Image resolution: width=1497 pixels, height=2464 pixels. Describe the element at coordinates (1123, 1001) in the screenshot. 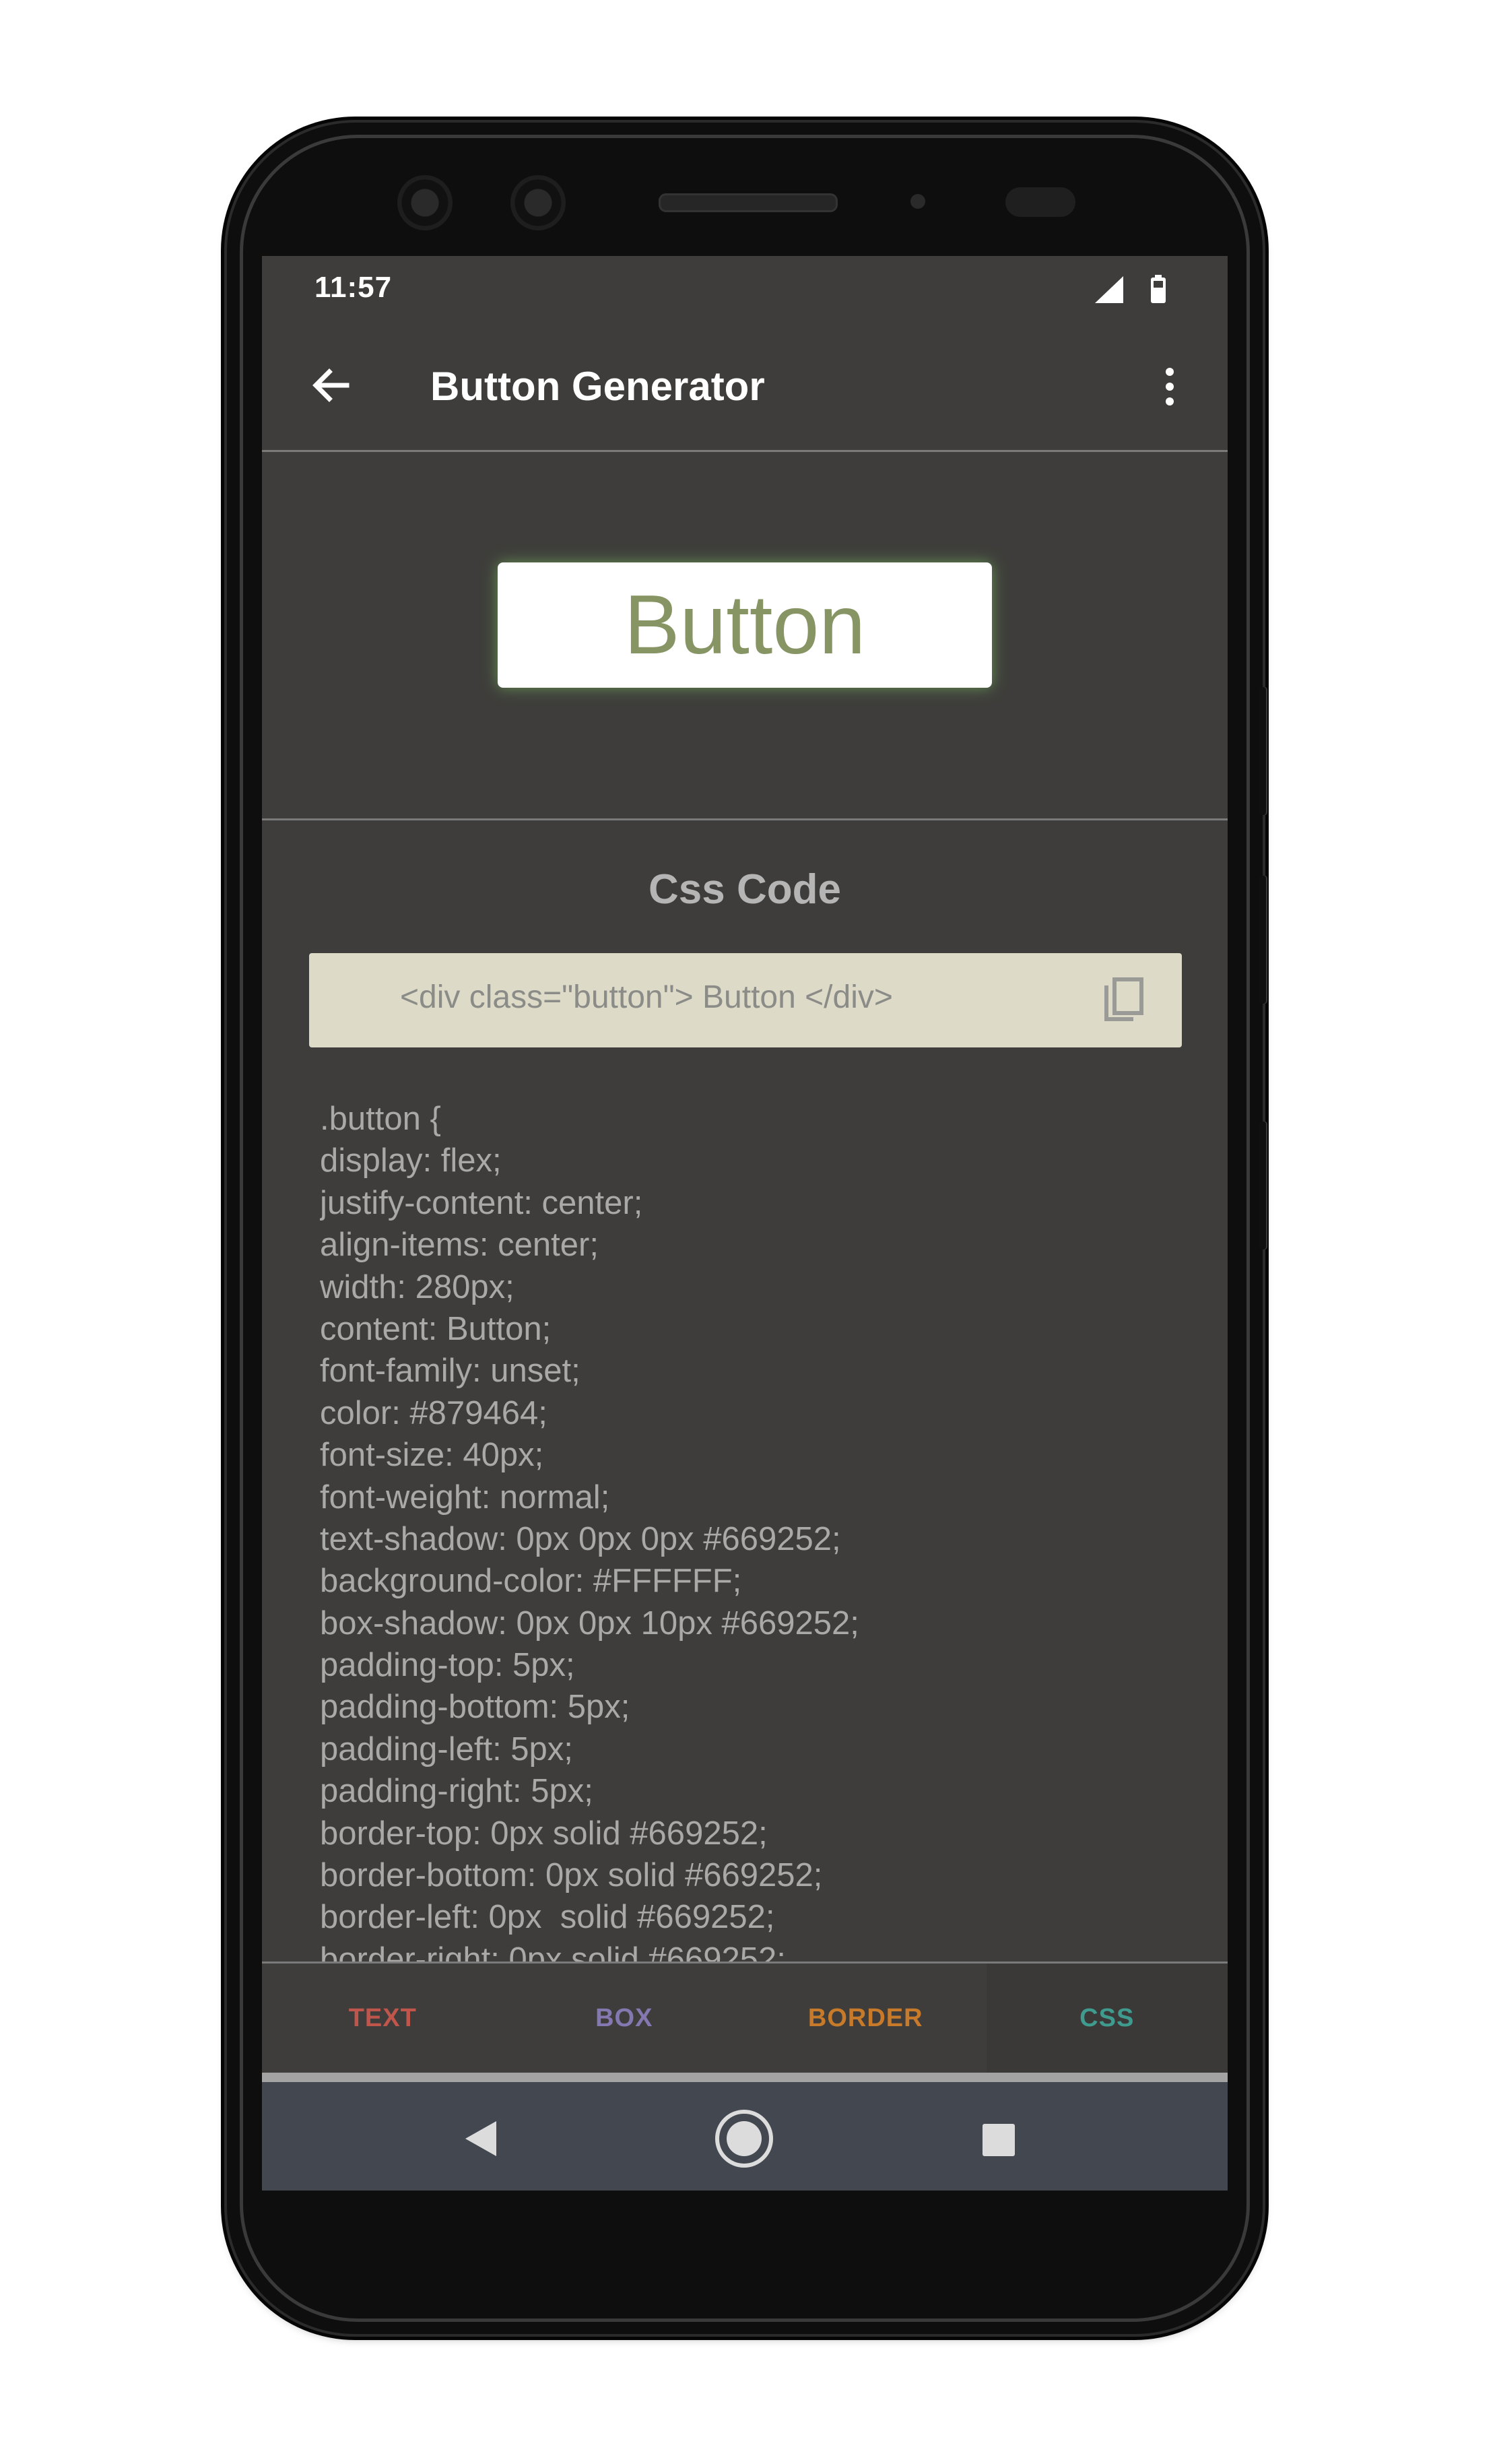

I see `copy-icon` at that location.